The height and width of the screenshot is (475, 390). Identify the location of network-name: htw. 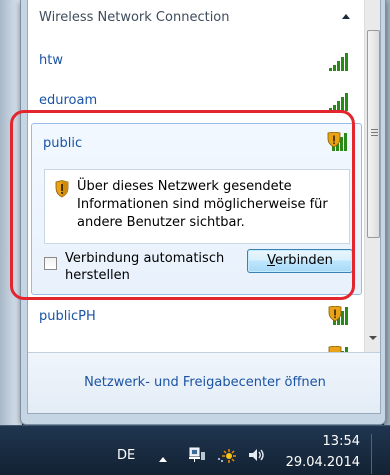
(51, 60).